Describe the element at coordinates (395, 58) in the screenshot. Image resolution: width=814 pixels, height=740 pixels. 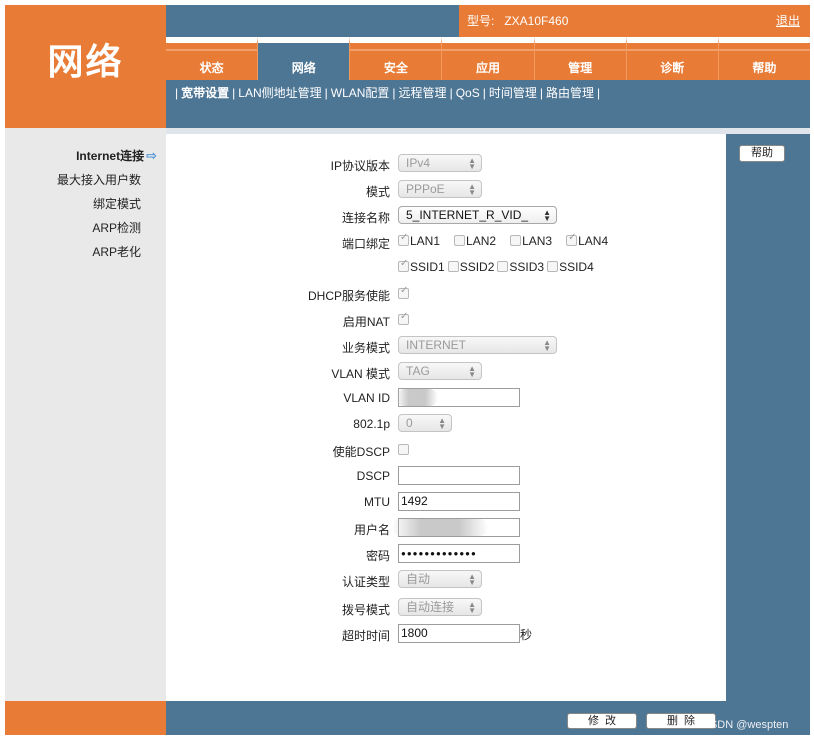
I see `tab-security: 安全` at that location.